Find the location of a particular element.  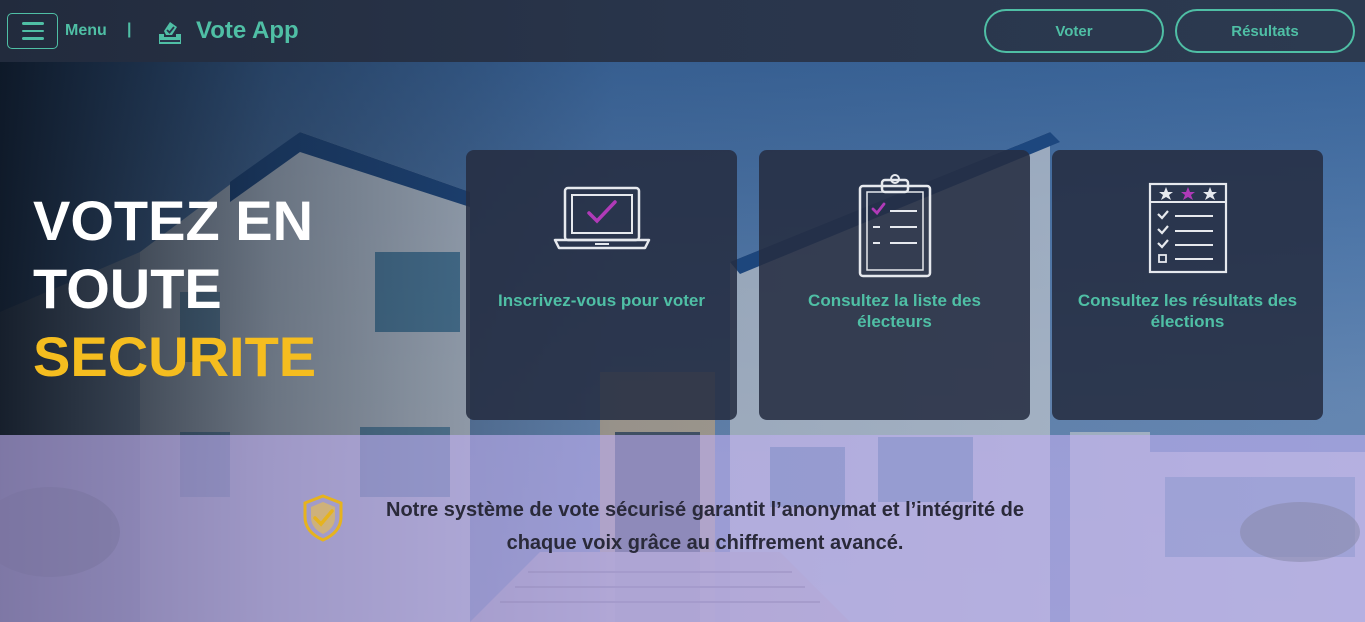

headline-line-1: VOTEZ EN is located at coordinates (173, 220).